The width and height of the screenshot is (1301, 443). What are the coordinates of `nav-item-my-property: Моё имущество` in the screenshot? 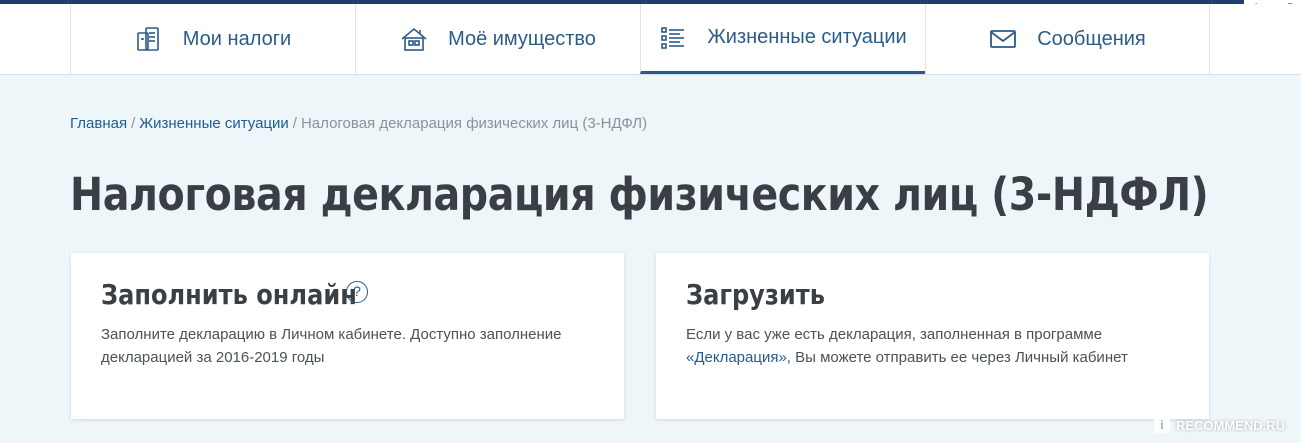 It's located at (497, 39).